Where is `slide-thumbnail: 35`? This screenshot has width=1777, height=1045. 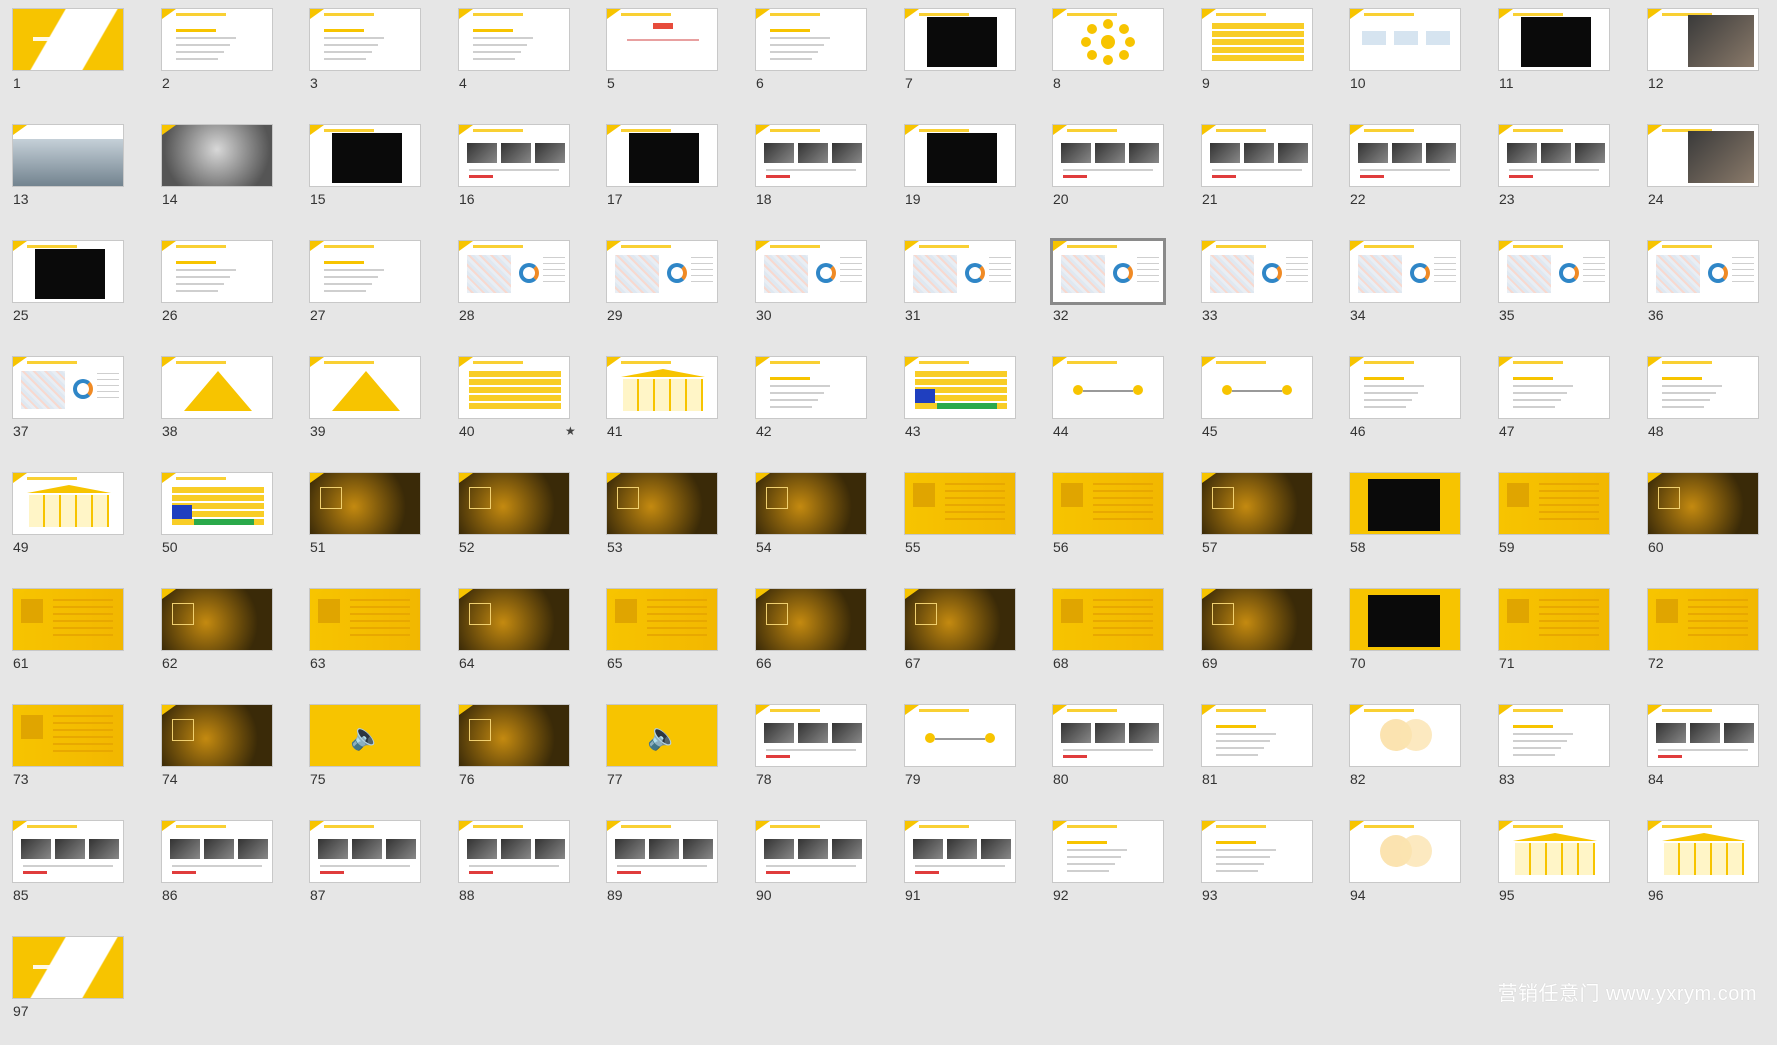
slide-thumbnail: 35 is located at coordinates (1560, 291).